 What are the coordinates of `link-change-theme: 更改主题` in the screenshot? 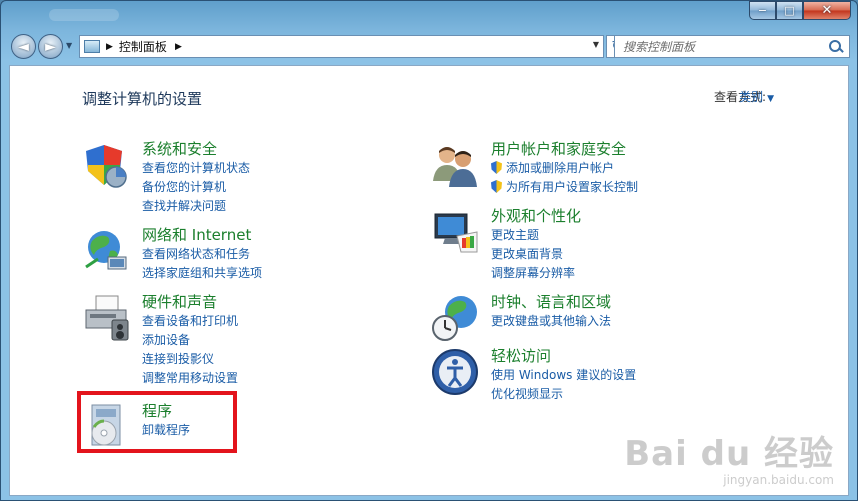 It's located at (533, 234).